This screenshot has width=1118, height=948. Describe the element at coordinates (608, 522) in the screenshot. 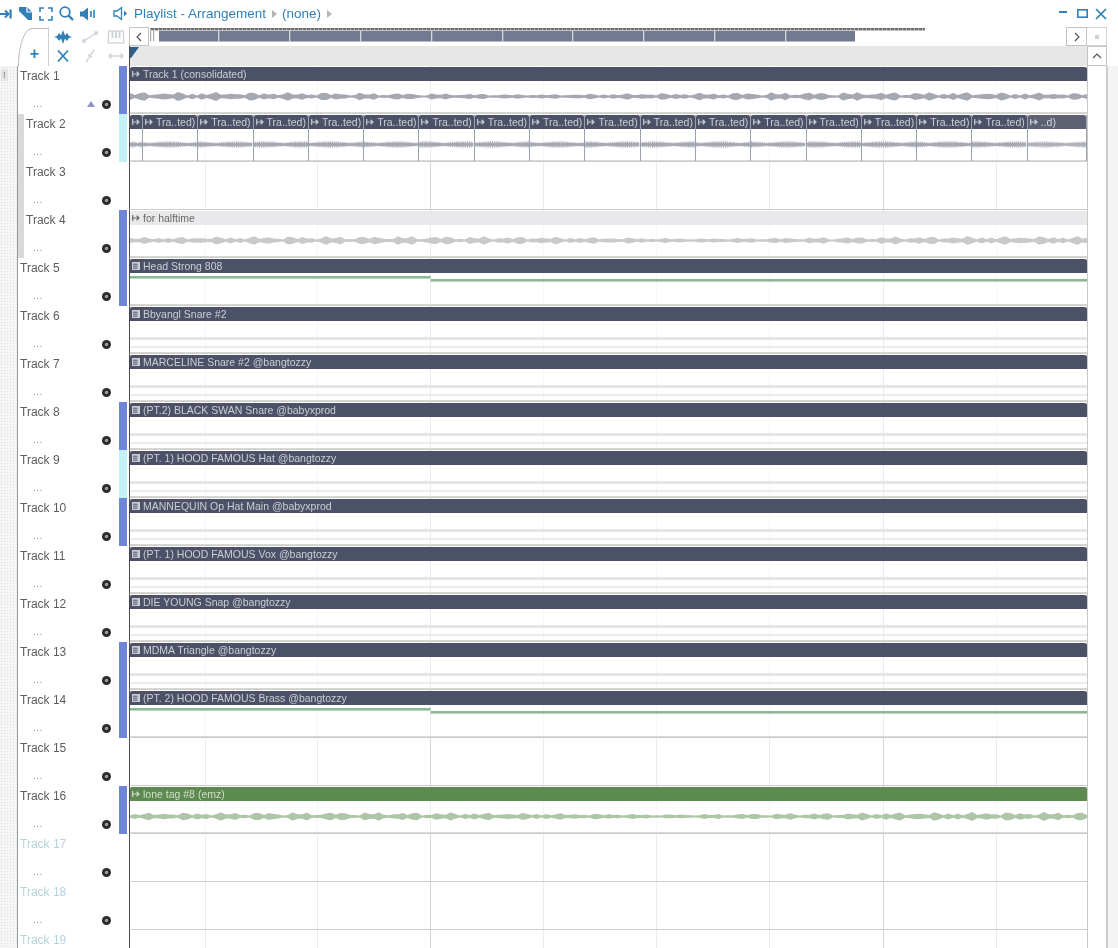

I see `pattern-clip: MANNEQUIN Op Hat Main @babyxprod` at that location.